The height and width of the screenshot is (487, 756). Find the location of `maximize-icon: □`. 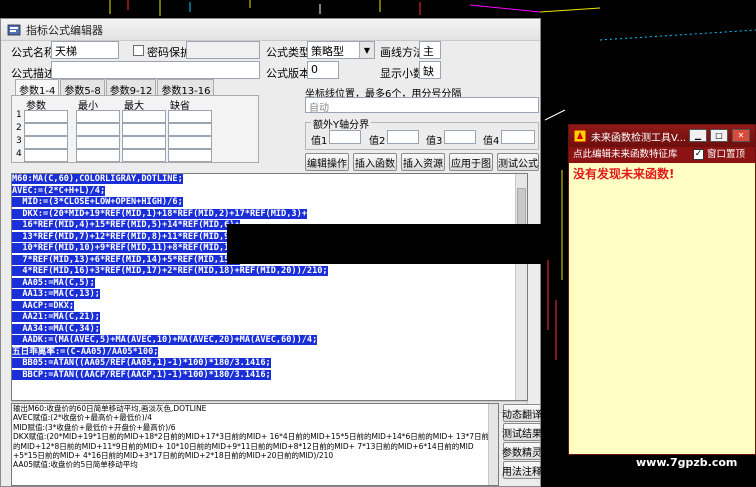

maximize-icon: □ is located at coordinates (719, 135).